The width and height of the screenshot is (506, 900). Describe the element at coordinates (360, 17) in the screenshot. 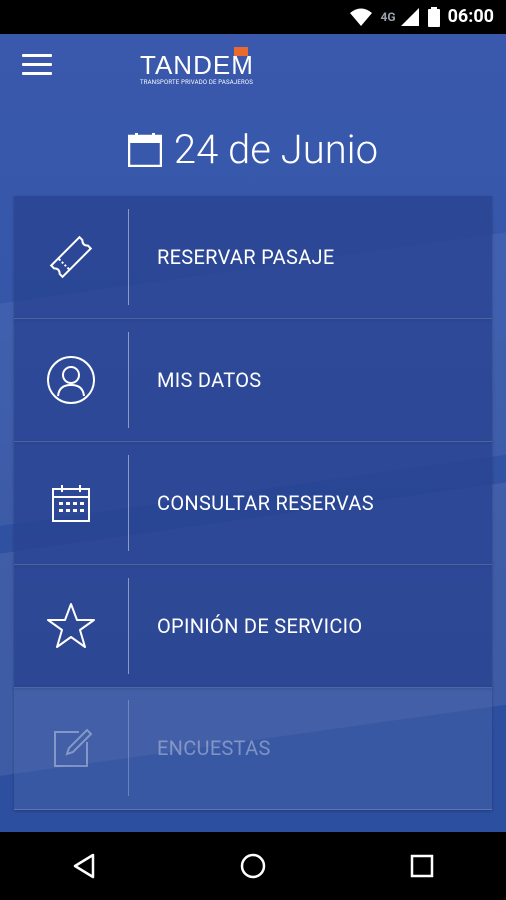

I see `wifi-icon` at that location.